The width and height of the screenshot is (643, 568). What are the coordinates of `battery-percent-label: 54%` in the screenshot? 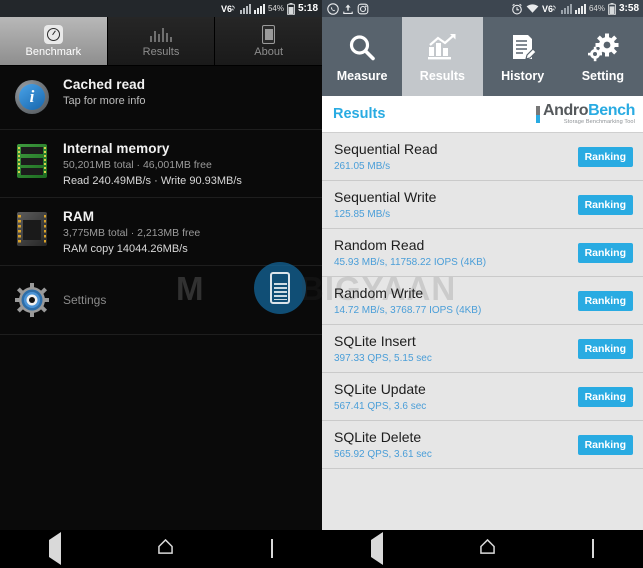 It's located at (275, 8).